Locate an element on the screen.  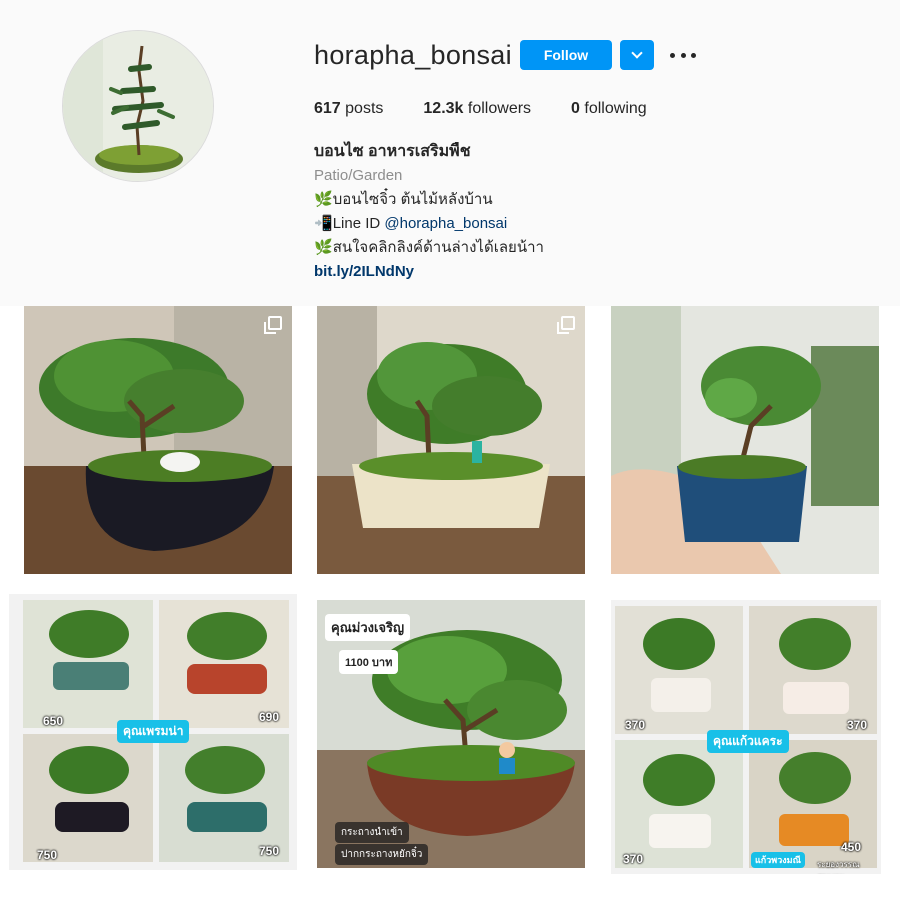
shop-watermark: ระยองวรรณสวยงาม is located at coordinates (838, 867).